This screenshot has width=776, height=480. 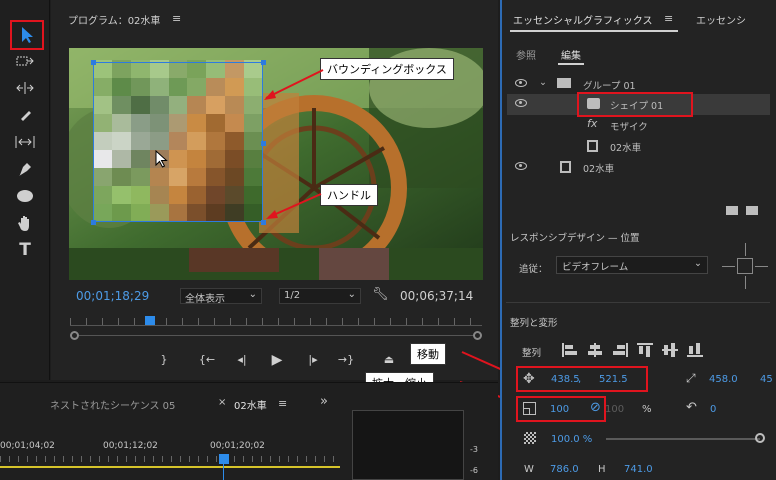 I want to click on align-right-icon, so click(x=620, y=350).